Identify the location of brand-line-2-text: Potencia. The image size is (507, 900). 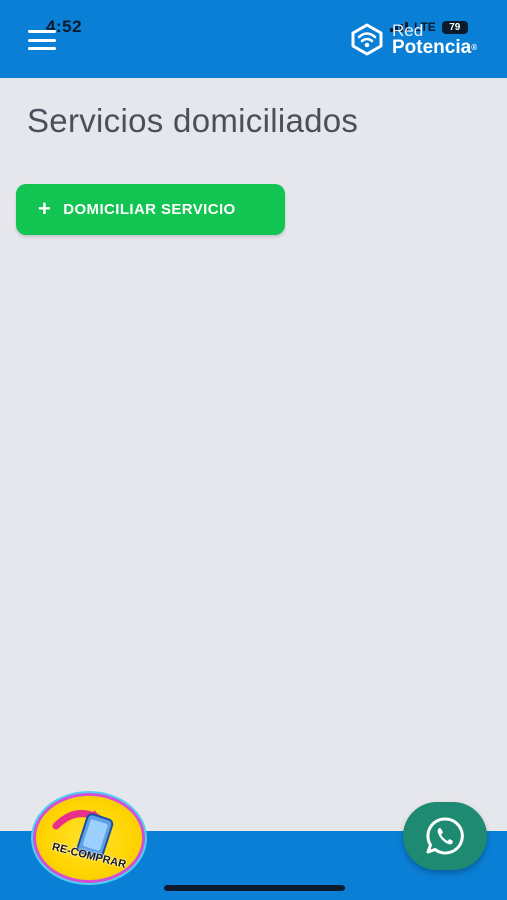
(432, 47).